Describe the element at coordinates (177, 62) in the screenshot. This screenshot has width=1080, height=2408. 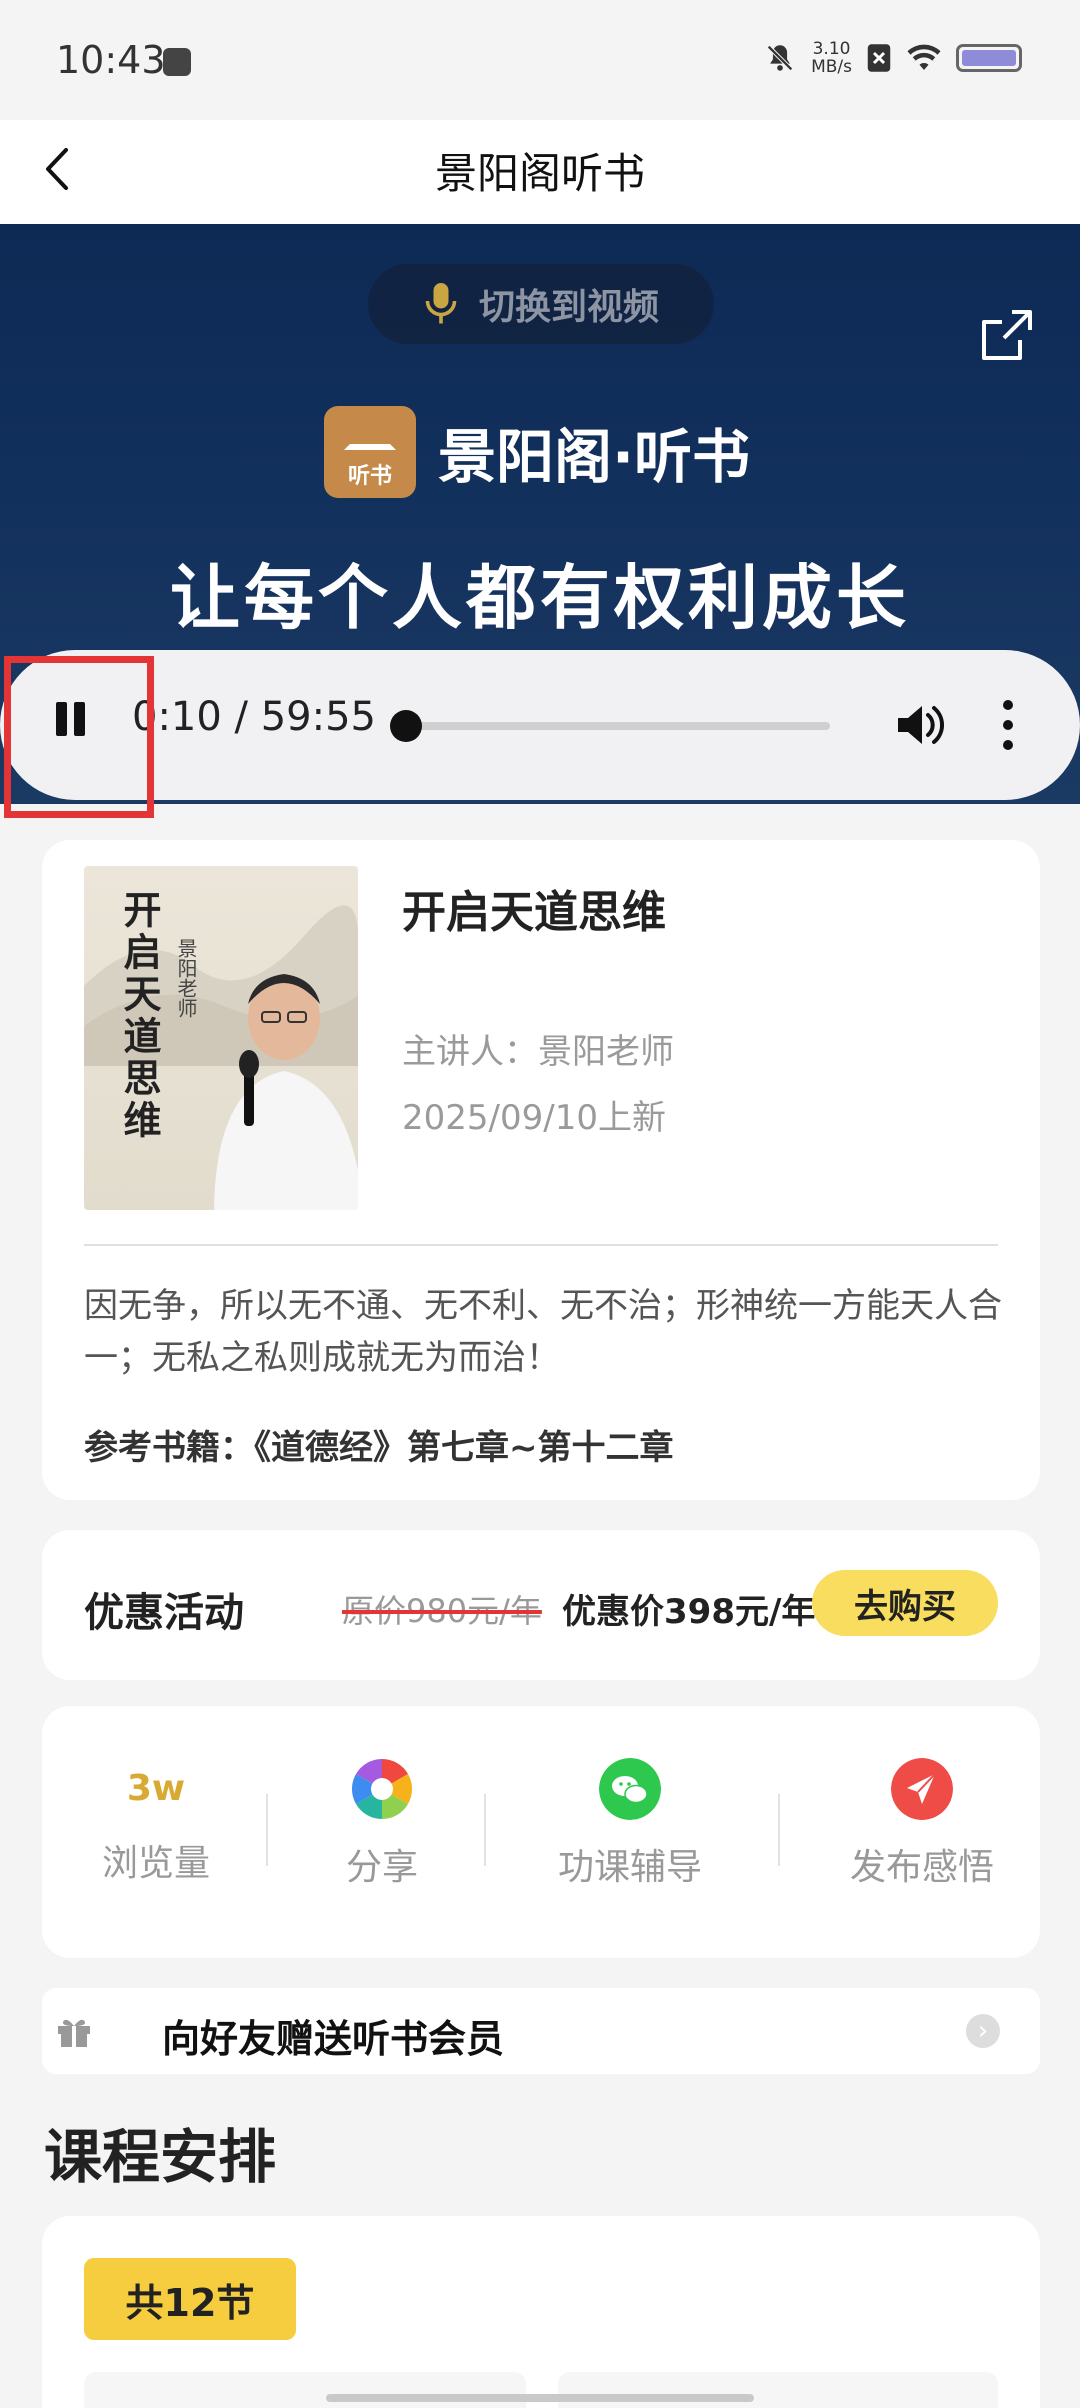
I see `message-notification-icon` at that location.